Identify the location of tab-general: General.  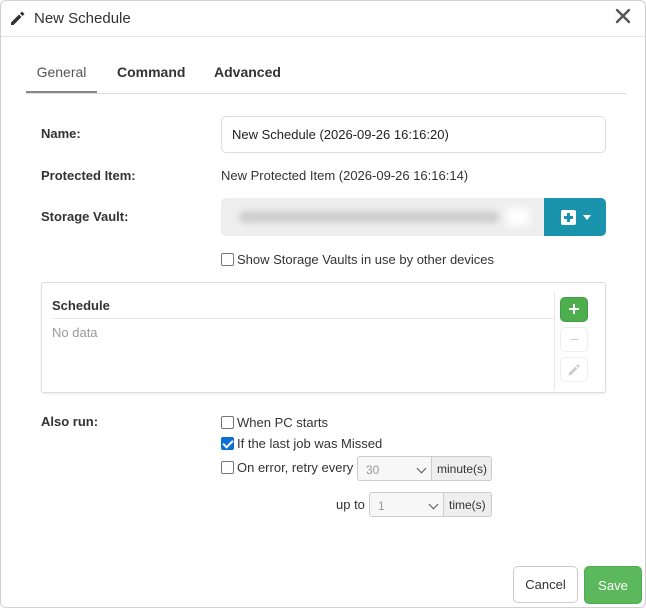
(61, 73).